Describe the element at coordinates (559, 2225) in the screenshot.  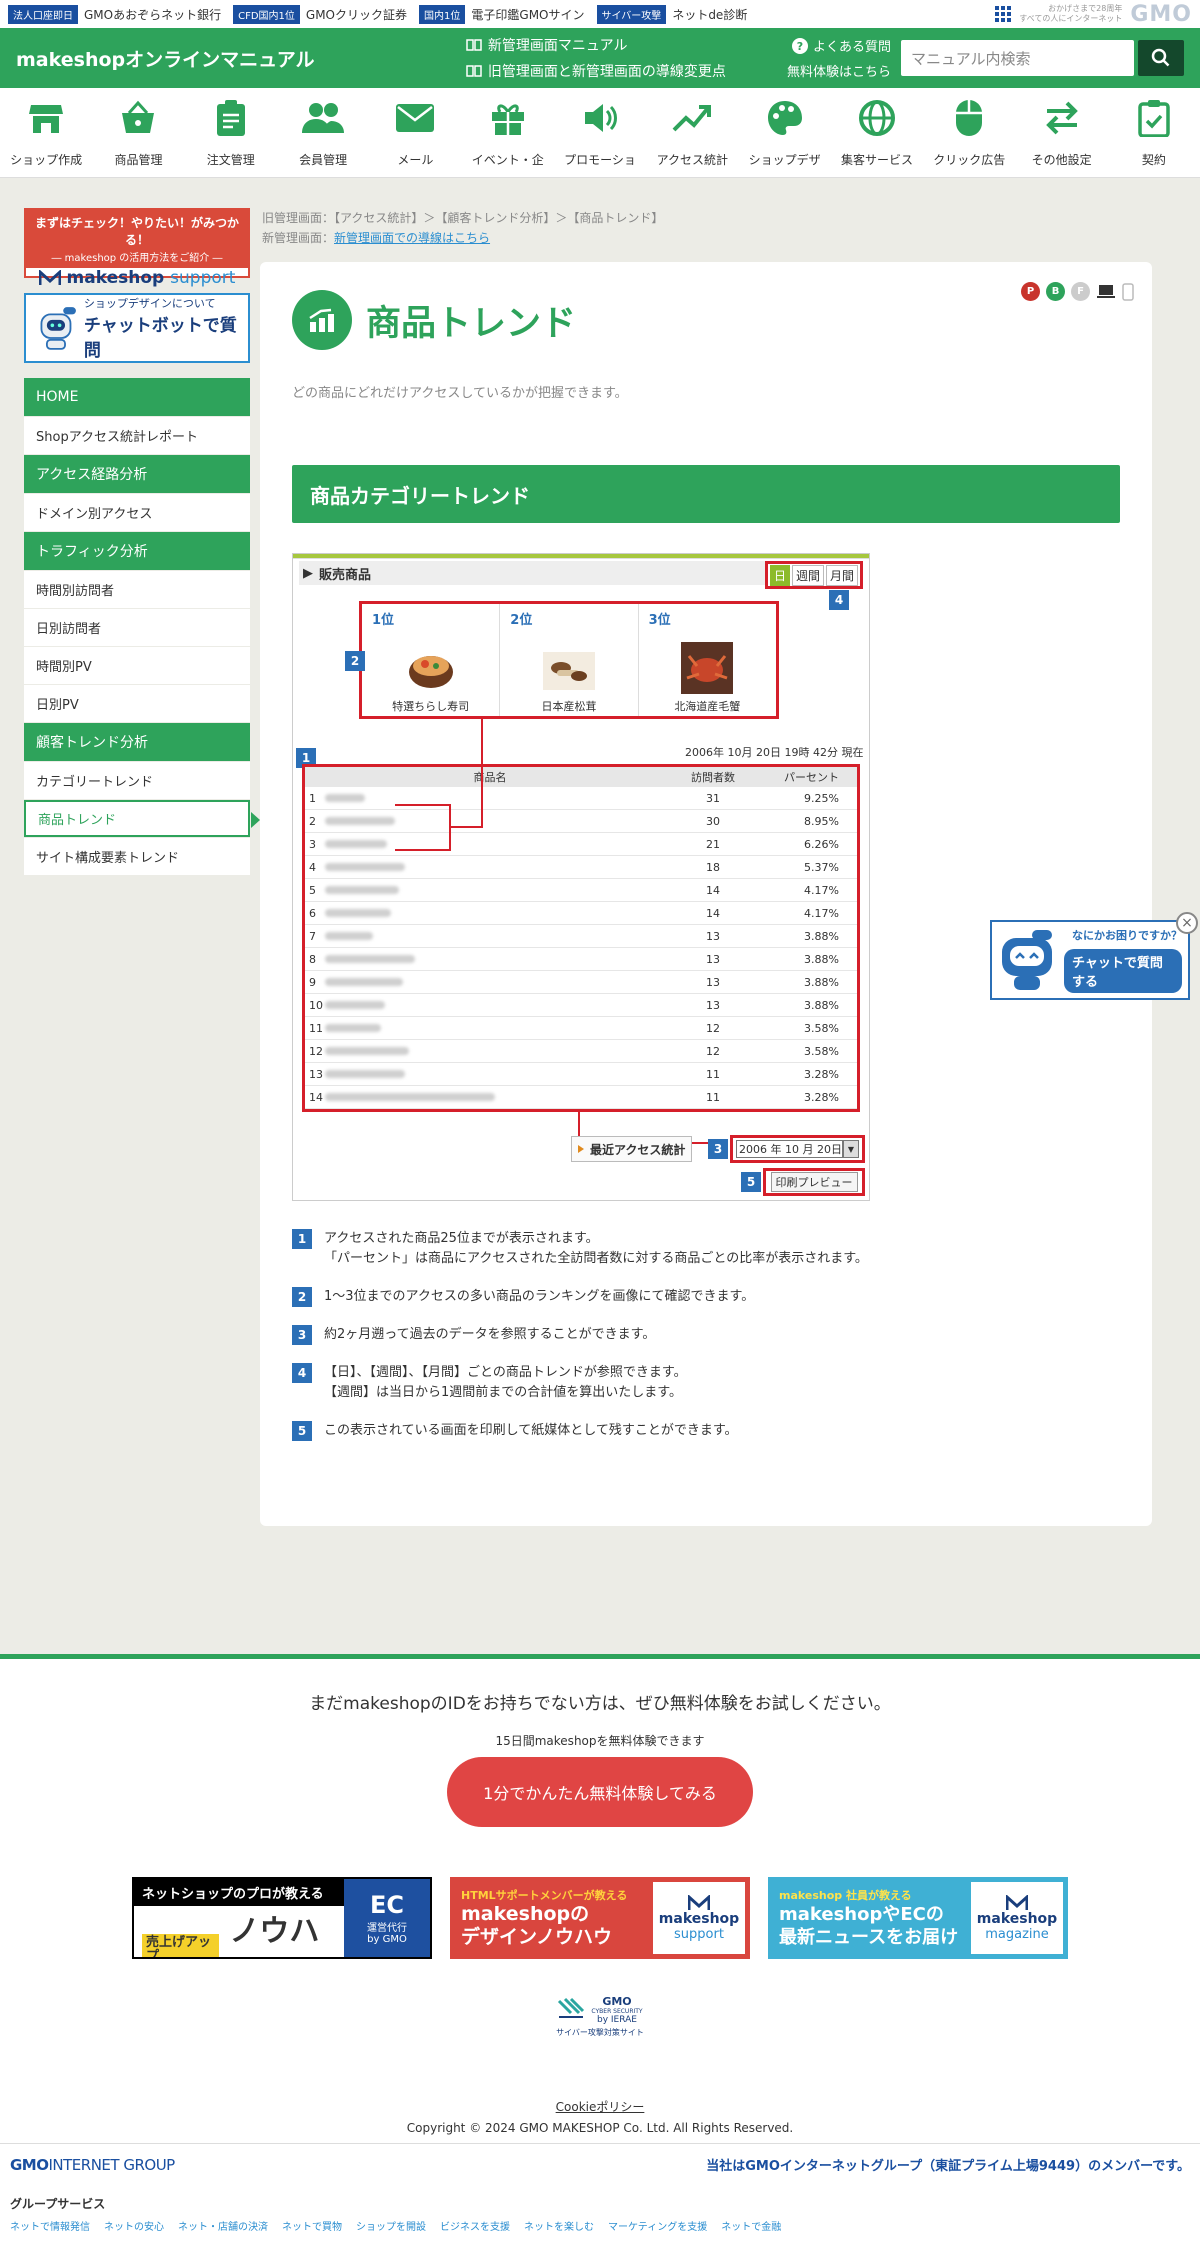
I see `service-link: ネットを楽しむ` at that location.